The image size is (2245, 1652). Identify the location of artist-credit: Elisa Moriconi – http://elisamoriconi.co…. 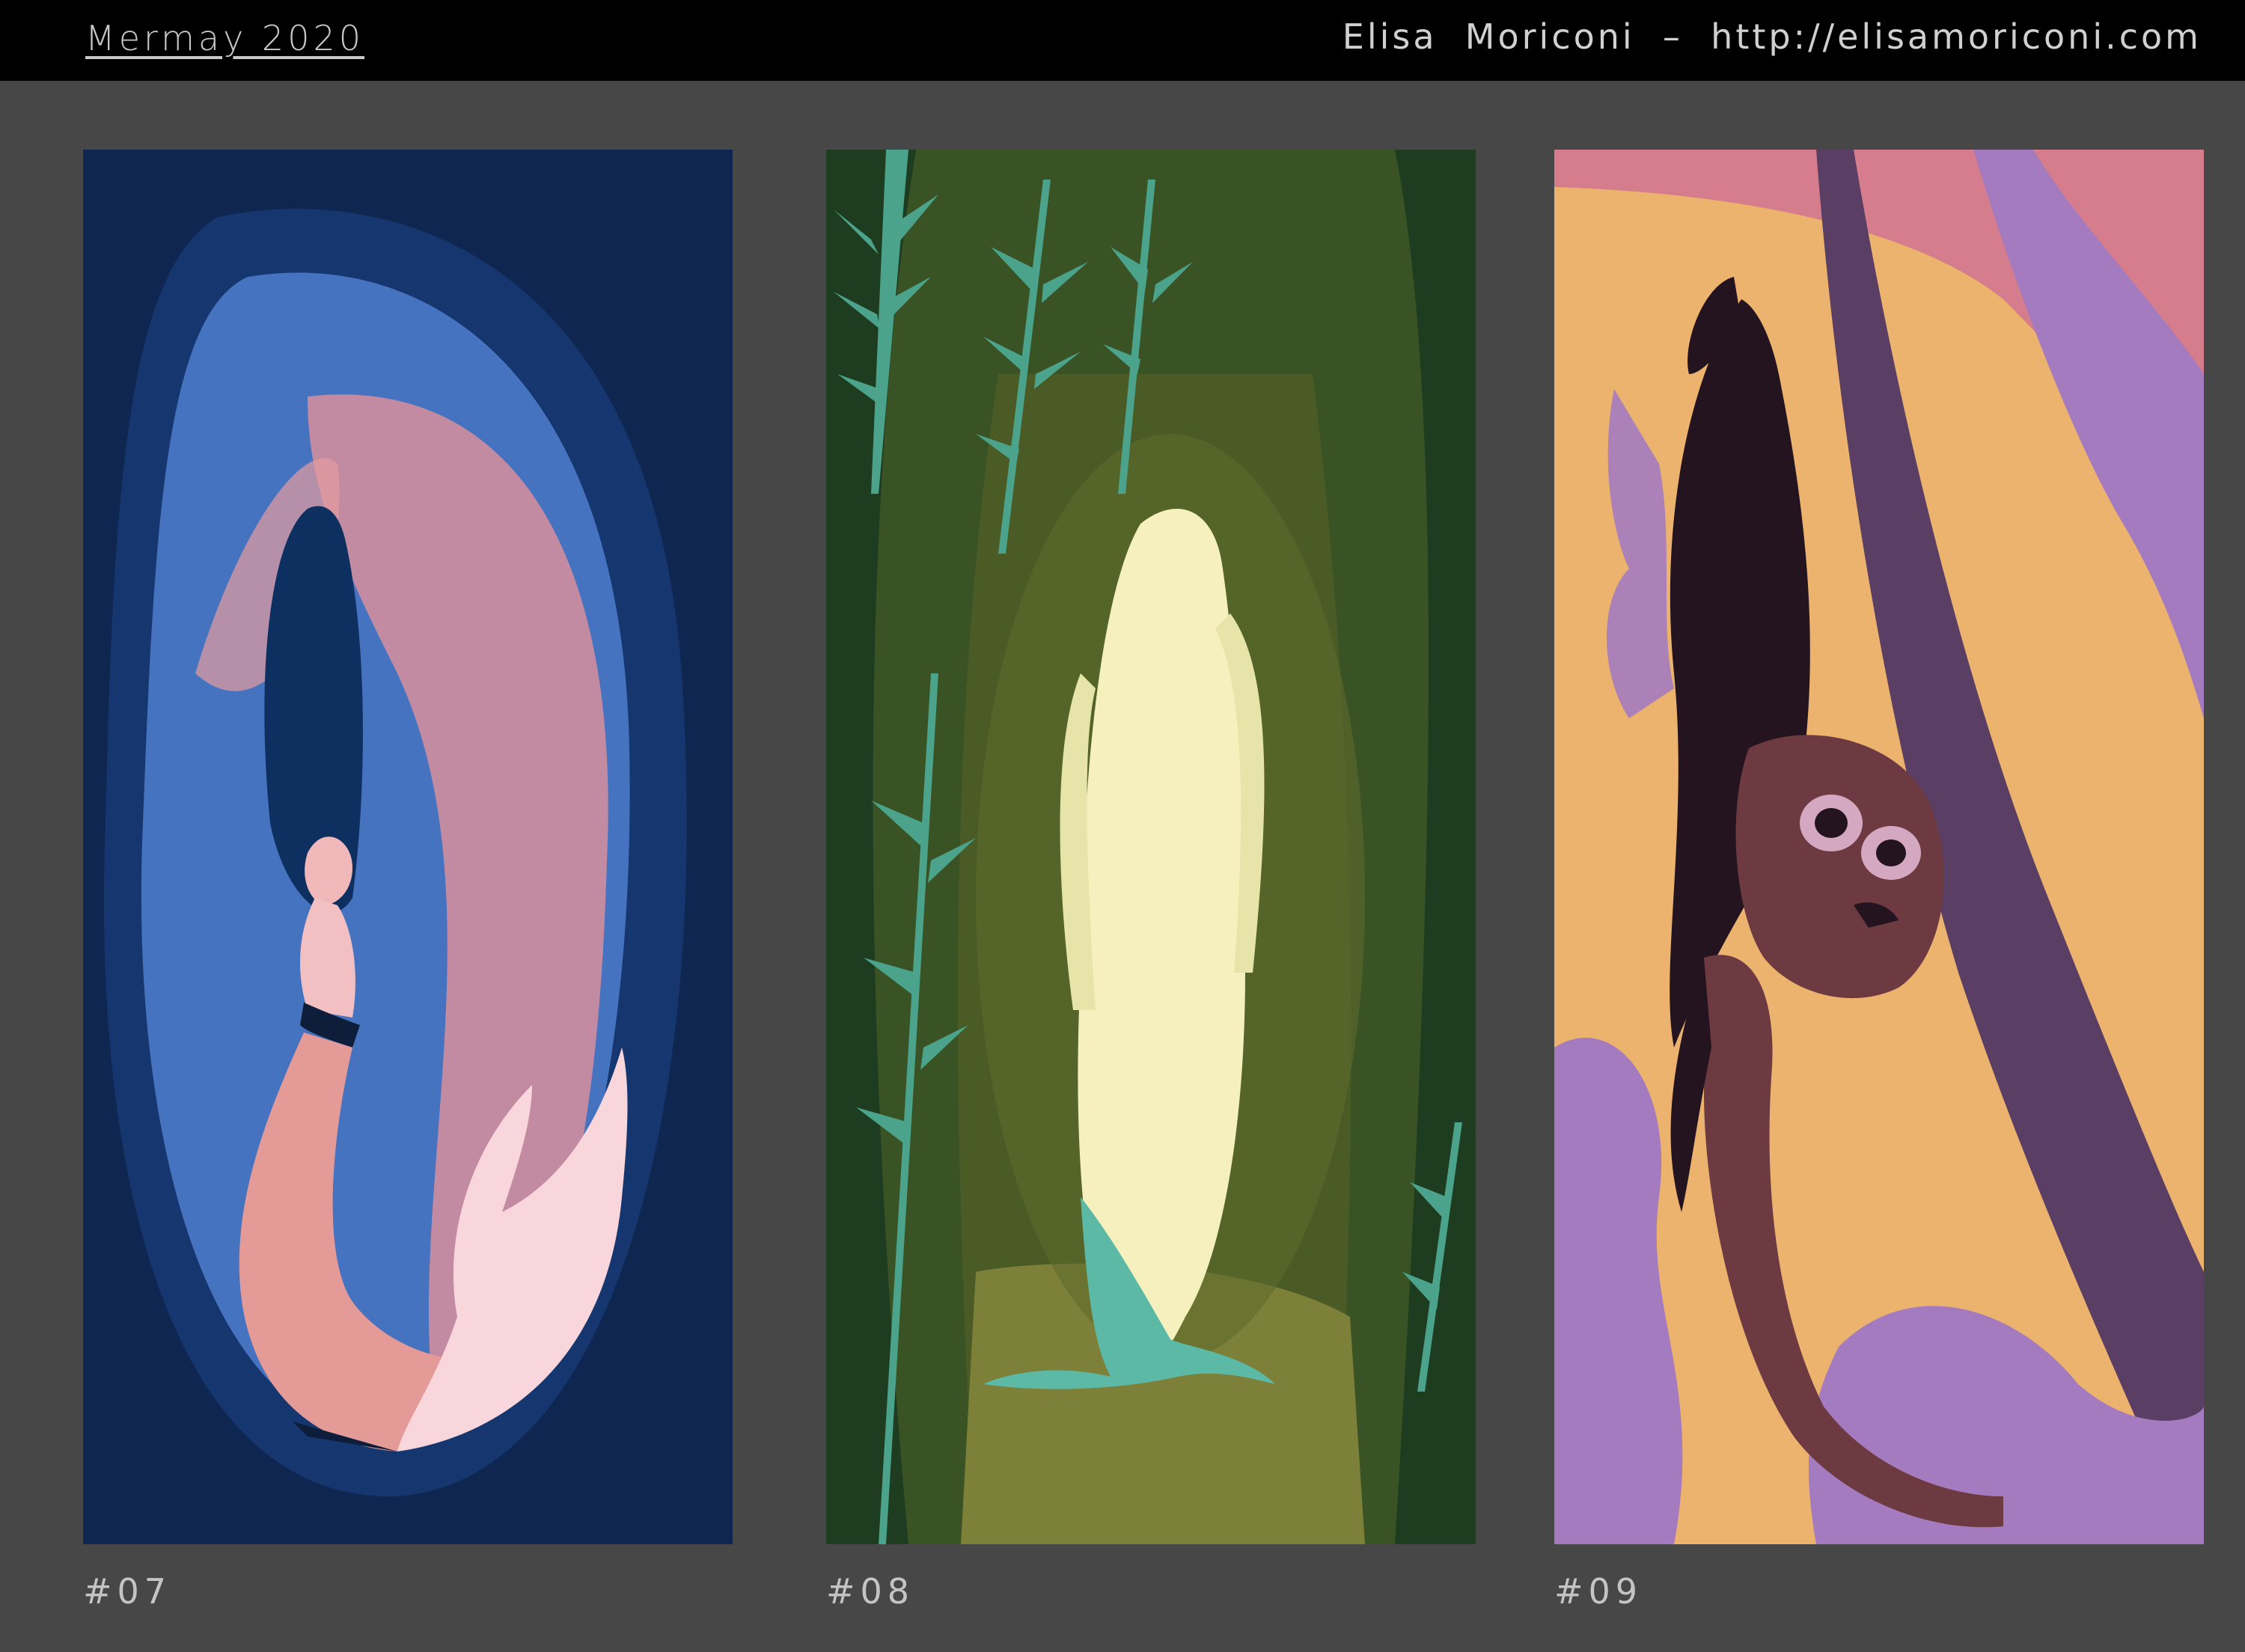
(1772, 36).